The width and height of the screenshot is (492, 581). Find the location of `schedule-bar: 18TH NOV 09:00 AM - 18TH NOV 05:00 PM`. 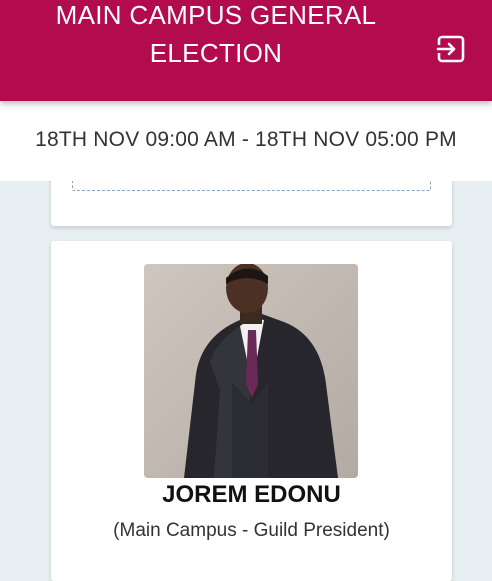

schedule-bar: 18TH NOV 09:00 AM - 18TH NOV 05:00 PM is located at coordinates (246, 141).